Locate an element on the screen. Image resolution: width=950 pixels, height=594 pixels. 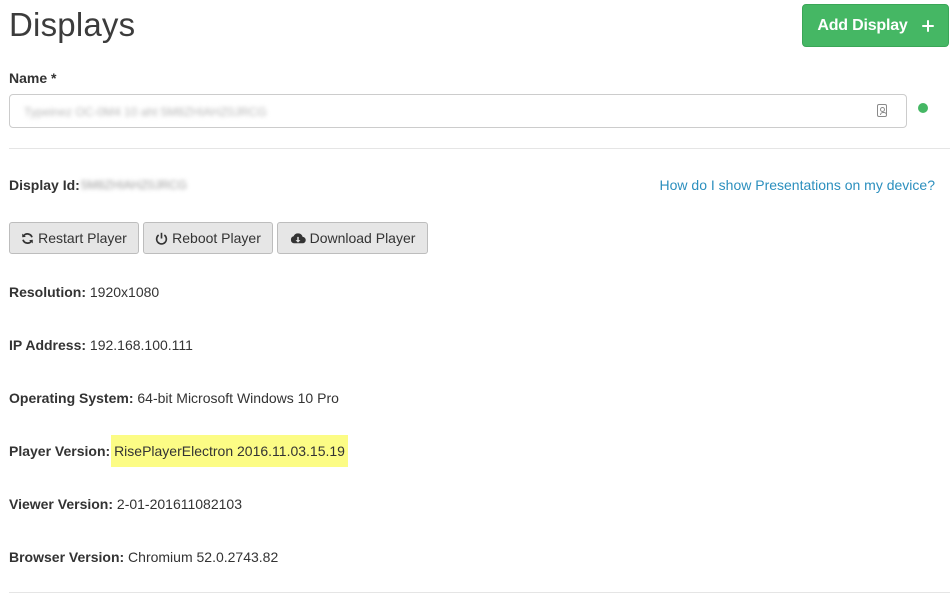
display-id-label: Display Id: is located at coordinates (44, 185).